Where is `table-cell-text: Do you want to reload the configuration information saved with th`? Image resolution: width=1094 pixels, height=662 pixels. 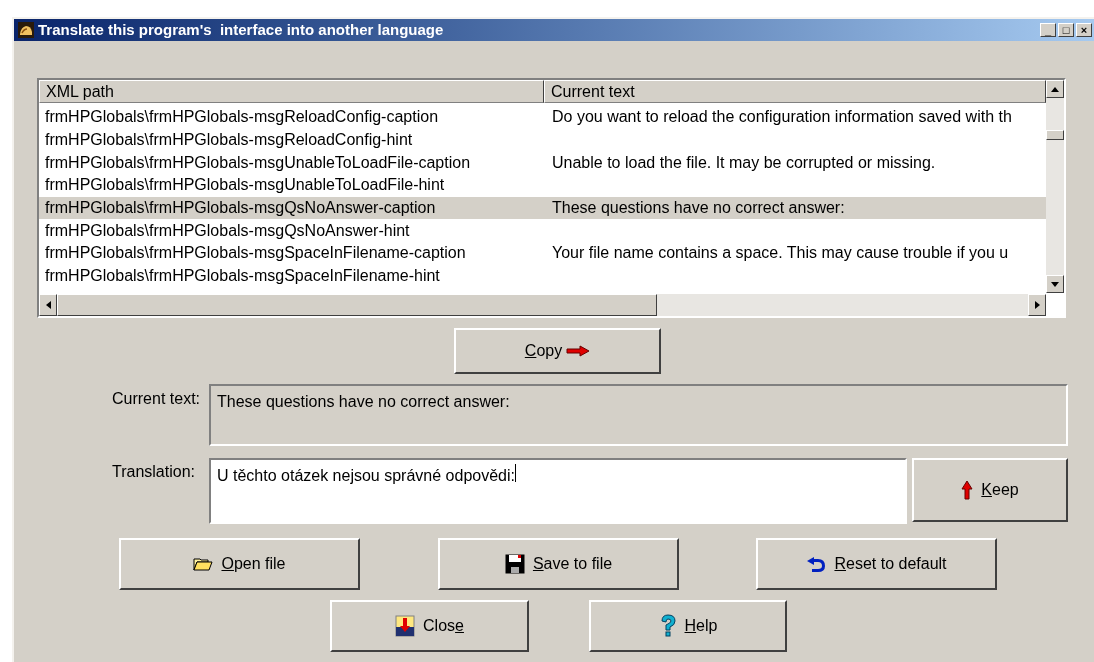 table-cell-text: Do you want to reload the configuration information saved with th is located at coordinates (781, 117).